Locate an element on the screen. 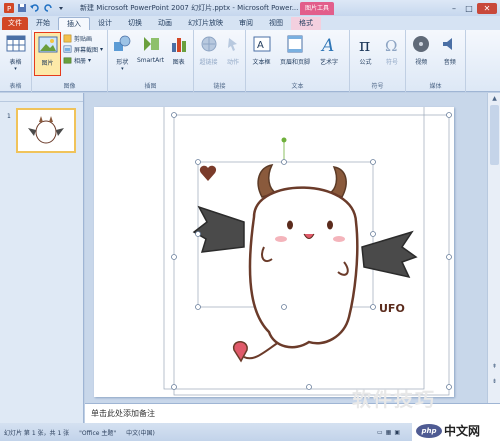  tab-review: 审阅 is located at coordinates (246, 23).